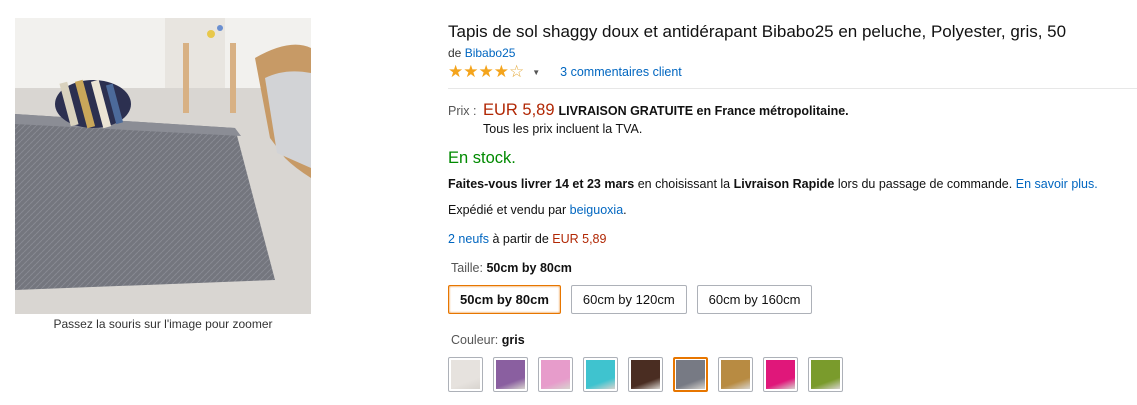 Image resolution: width=1137 pixels, height=405 pixels. What do you see at coordinates (925, 184) in the screenshot?
I see `delivery-text-end: lors du passage de commande.` at bounding box center [925, 184].